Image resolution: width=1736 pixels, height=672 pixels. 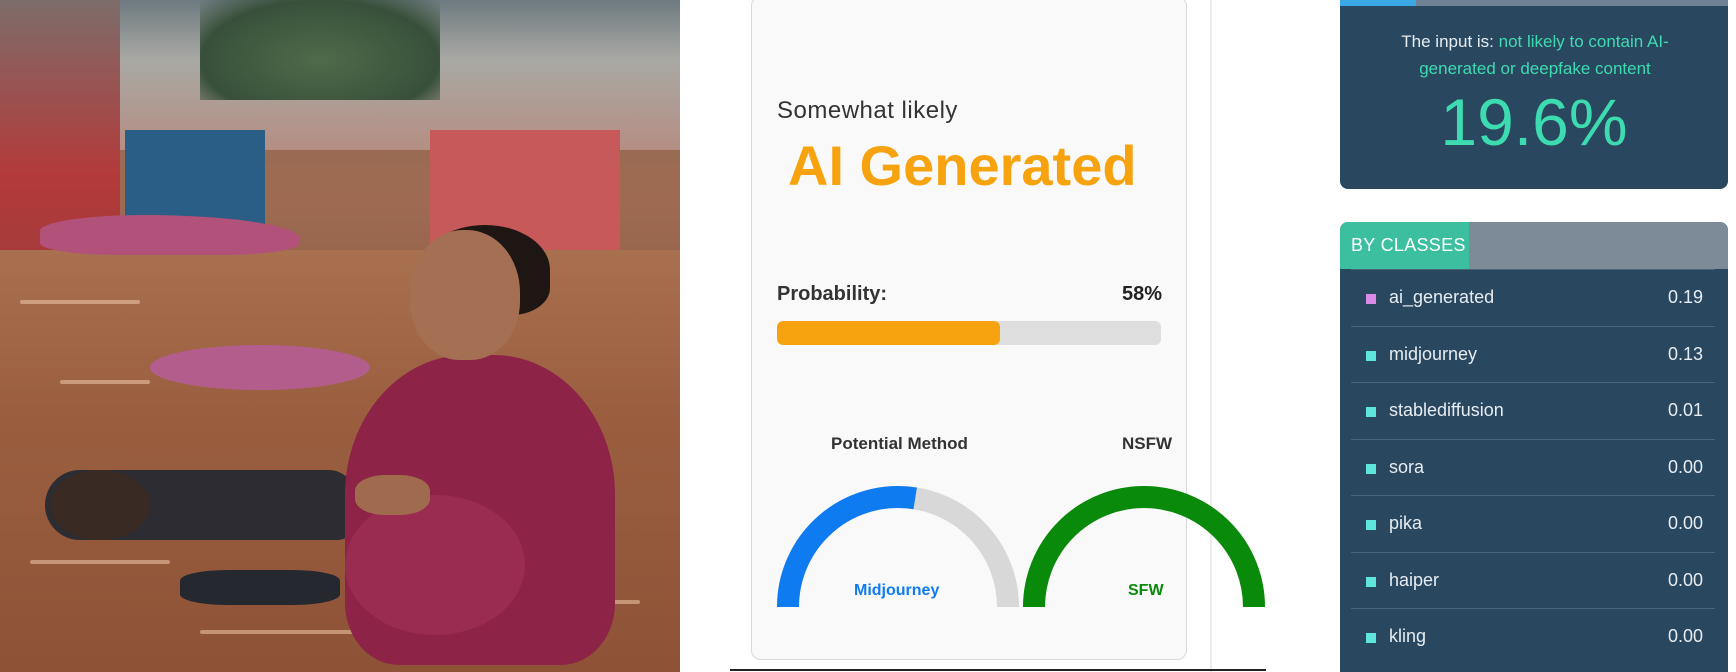 What do you see at coordinates (1685, 353) in the screenshot?
I see `class-value: 0.13` at bounding box center [1685, 353].